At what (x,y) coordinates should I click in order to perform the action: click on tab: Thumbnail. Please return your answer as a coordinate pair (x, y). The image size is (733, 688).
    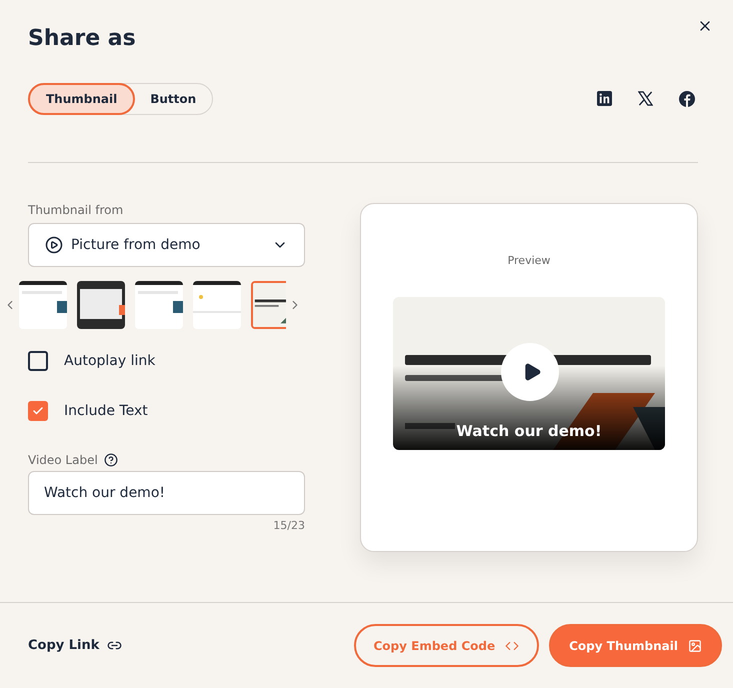
    Looking at the image, I should click on (82, 99).